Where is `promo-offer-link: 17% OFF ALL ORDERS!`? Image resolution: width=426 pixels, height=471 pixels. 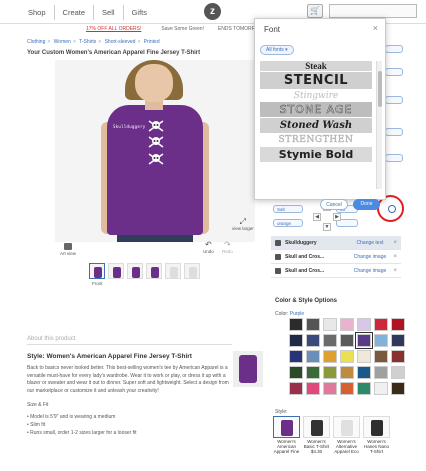
promo-offer-link: 17% OFF ALL ORDERS! is located at coordinates (113, 29).